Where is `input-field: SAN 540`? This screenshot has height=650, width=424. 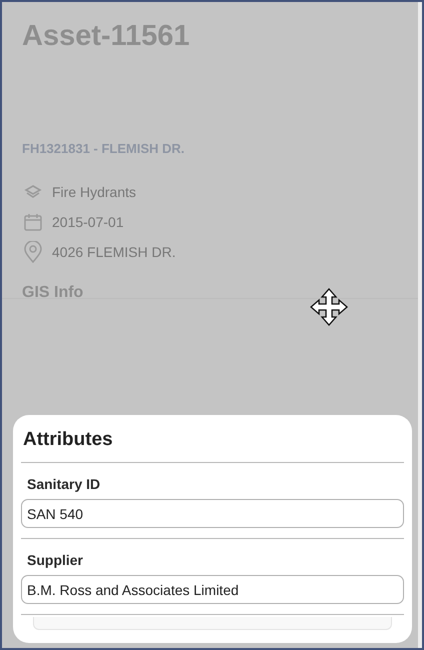
input-field: SAN 540 is located at coordinates (212, 513).